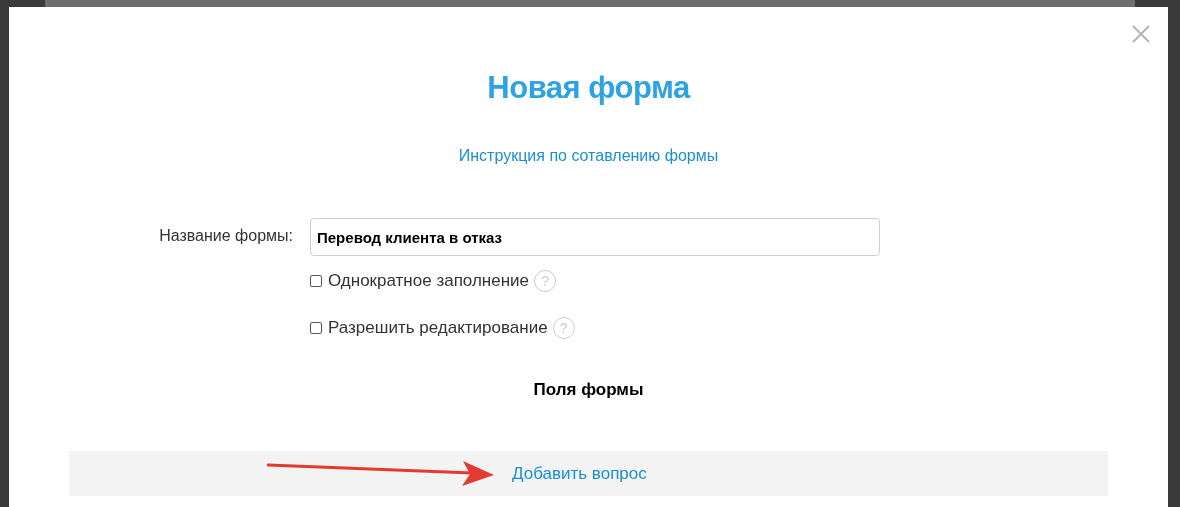 Image resolution: width=1180 pixels, height=507 pixels. I want to click on add-question-link: Добавить вопрос, so click(579, 473).